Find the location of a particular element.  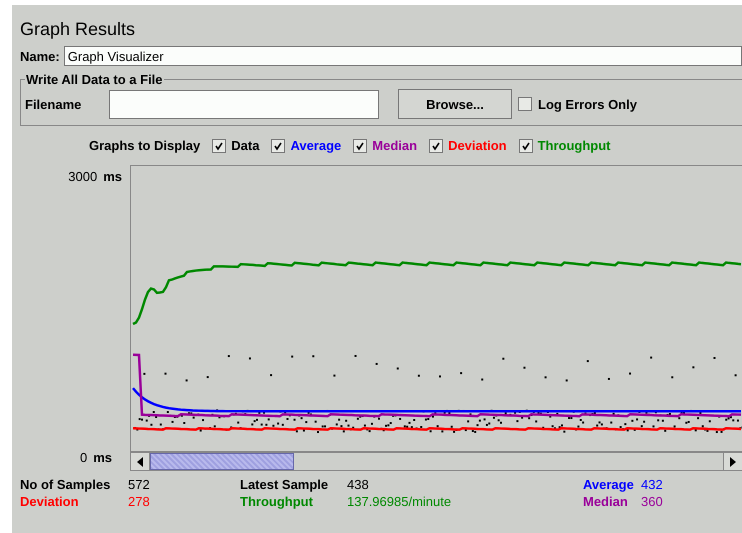

filename-field is located at coordinates (244, 104).